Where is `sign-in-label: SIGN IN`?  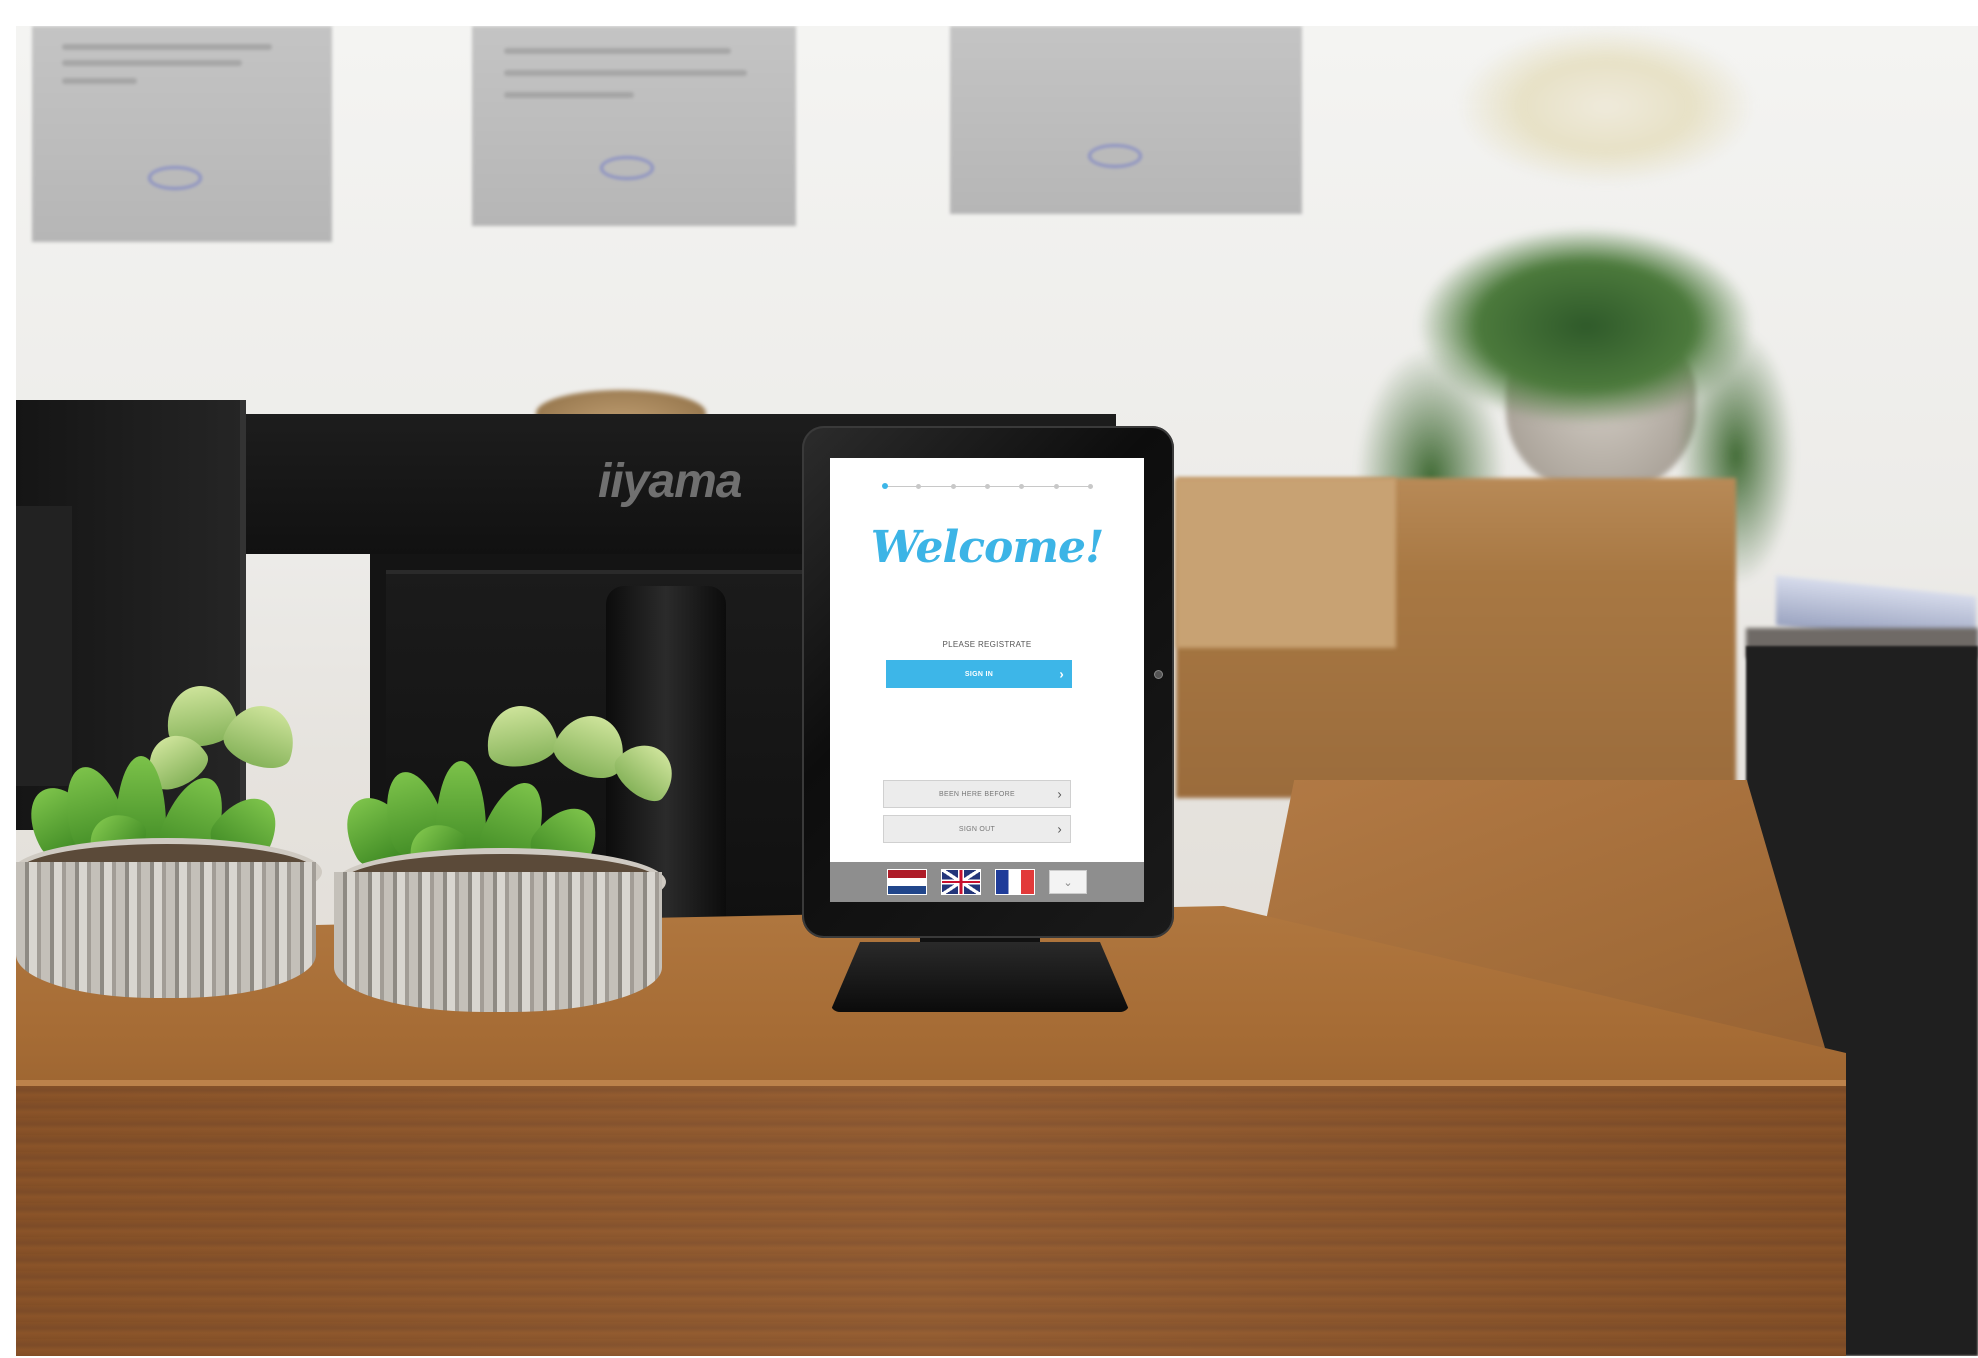 sign-in-label: SIGN IN is located at coordinates (979, 674).